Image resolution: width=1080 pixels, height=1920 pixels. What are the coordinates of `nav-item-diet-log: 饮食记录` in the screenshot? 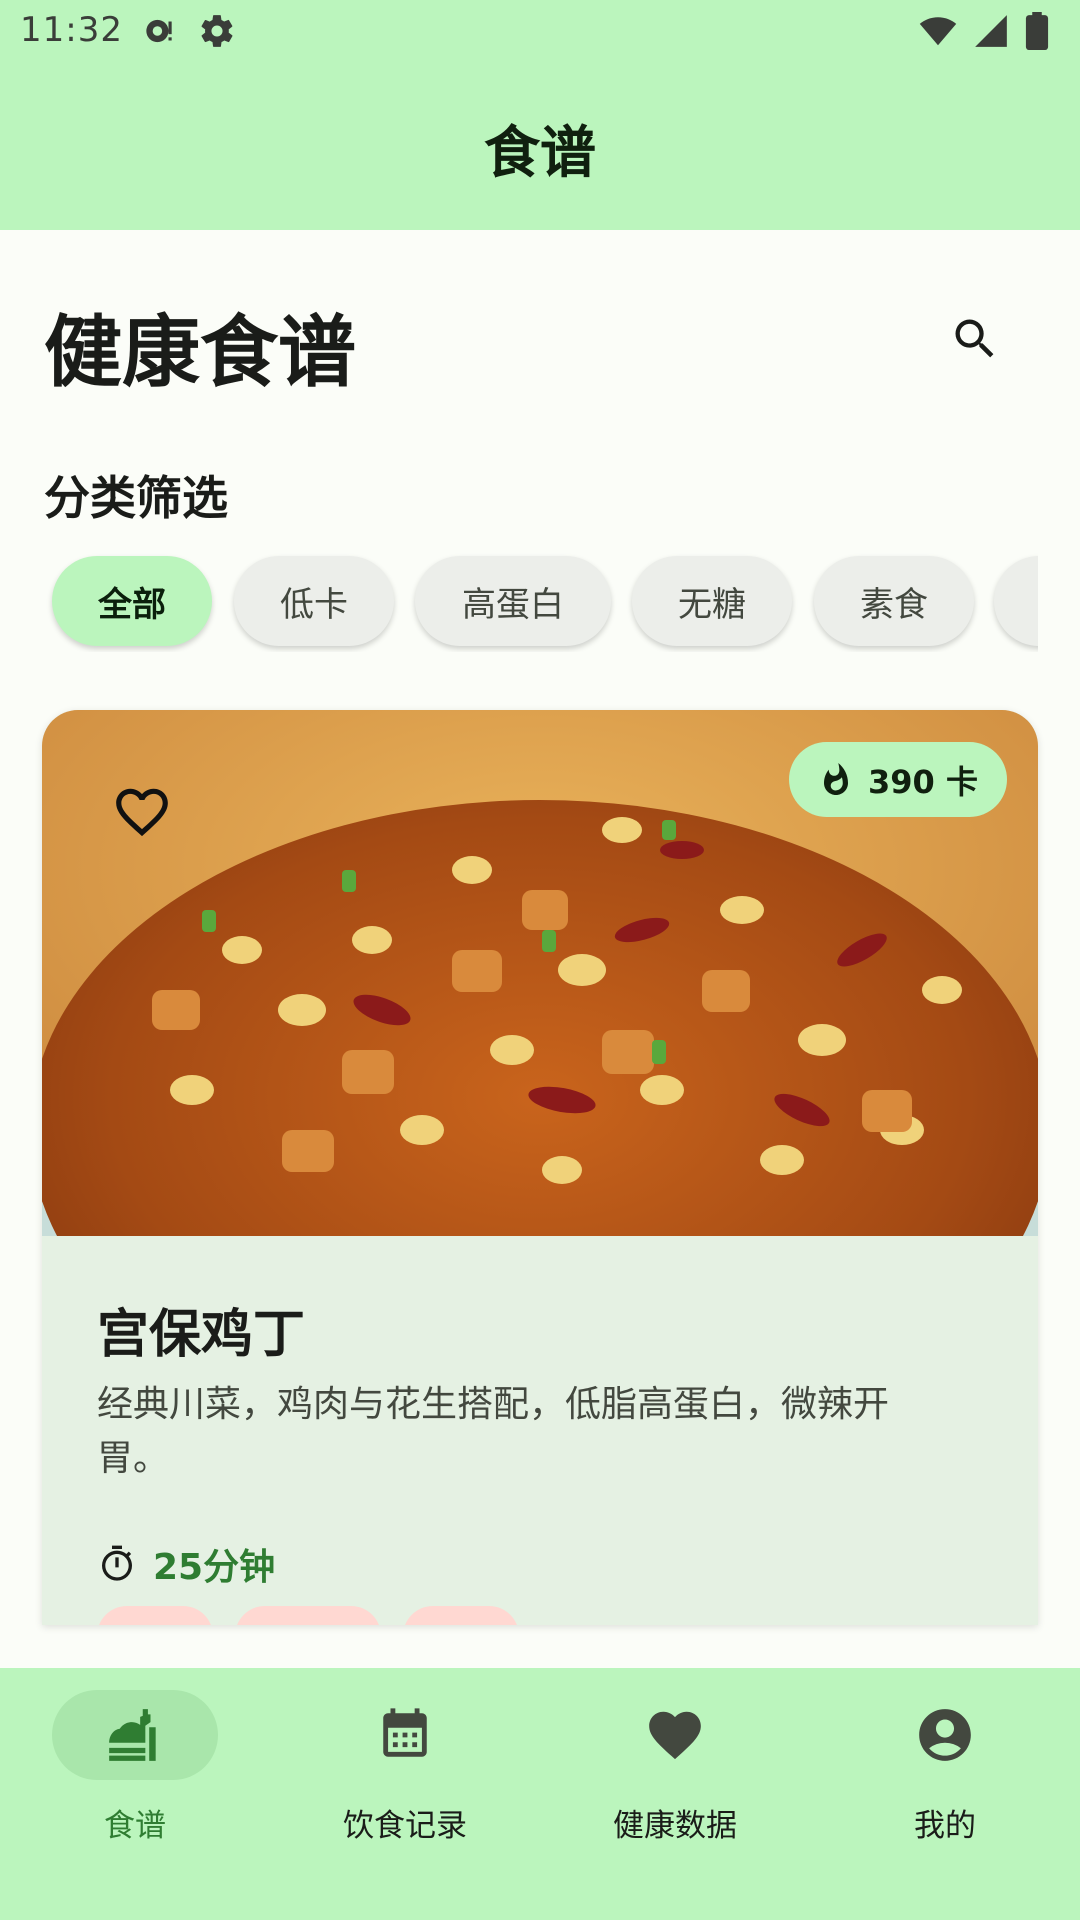 It's located at (405, 1770).